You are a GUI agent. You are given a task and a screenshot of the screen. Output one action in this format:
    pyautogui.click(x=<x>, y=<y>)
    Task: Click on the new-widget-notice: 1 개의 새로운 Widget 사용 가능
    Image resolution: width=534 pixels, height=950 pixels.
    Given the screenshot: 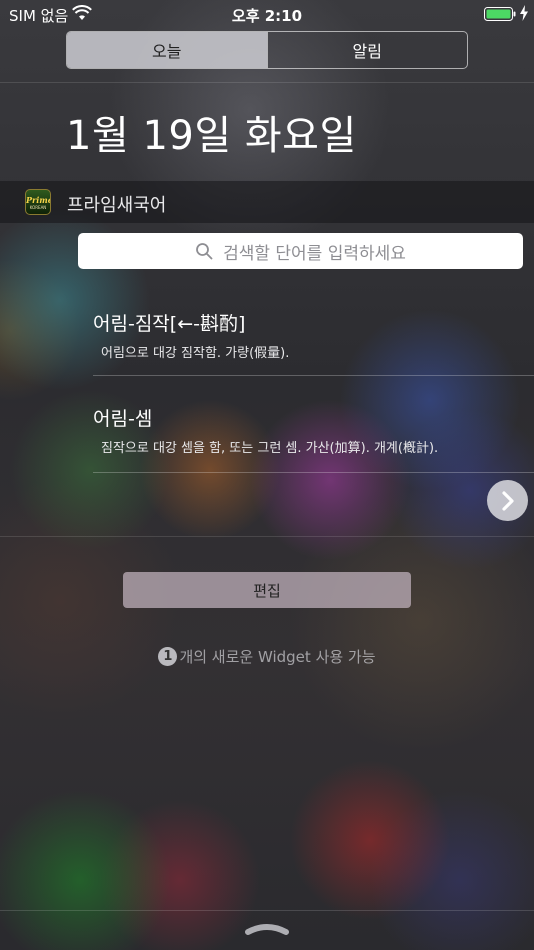 What is the action you would take?
    pyautogui.click(x=267, y=656)
    